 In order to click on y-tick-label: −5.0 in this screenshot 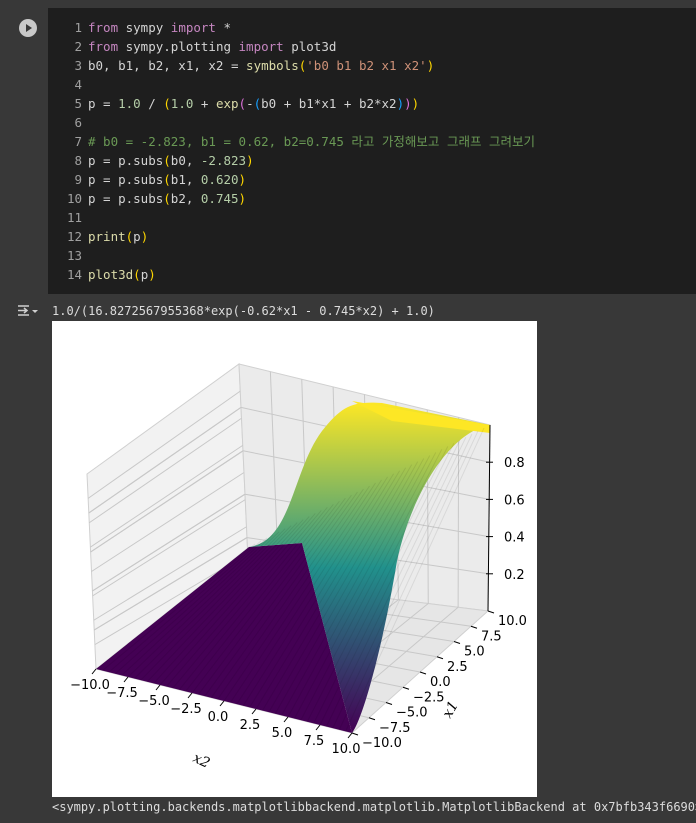, I will do `click(412, 713)`.